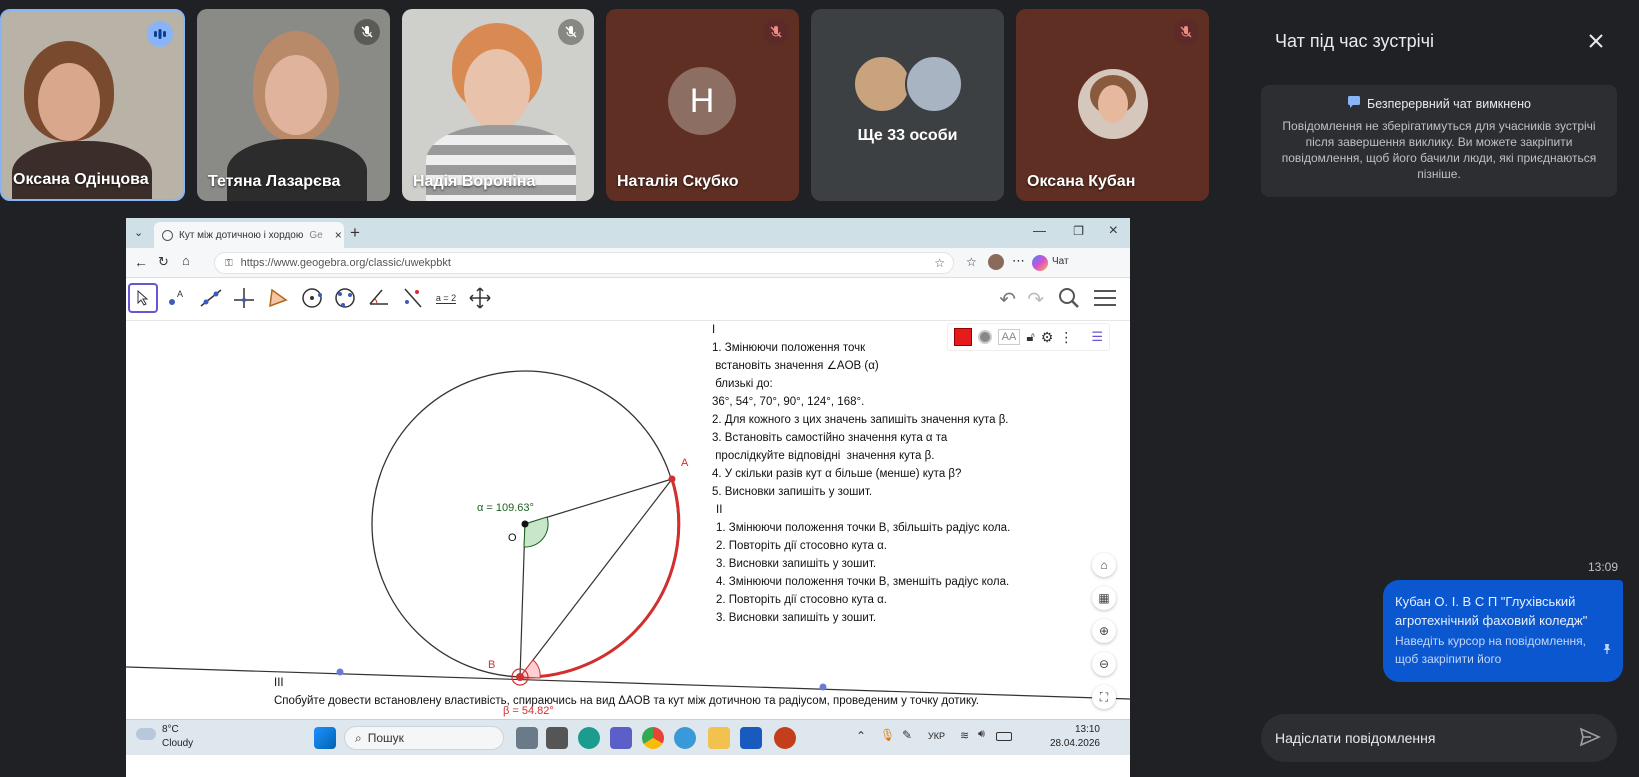 This screenshot has height=777, width=1639. What do you see at coordinates (684, 463) in the screenshot?
I see `point-a-label: A` at bounding box center [684, 463].